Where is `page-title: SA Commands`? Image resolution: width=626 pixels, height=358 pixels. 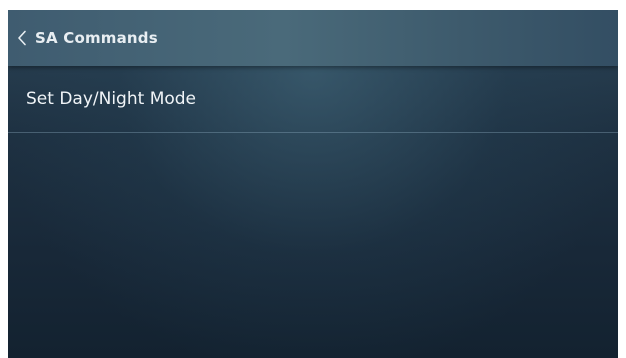
page-title: SA Commands is located at coordinates (96, 38).